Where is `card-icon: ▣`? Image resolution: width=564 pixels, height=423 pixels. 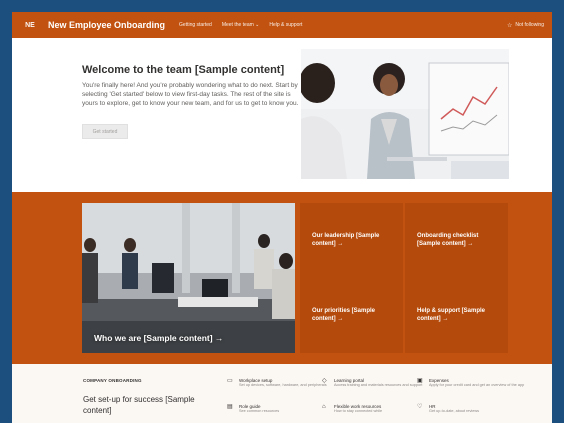
card-icon: ▣ is located at coordinates (420, 381).